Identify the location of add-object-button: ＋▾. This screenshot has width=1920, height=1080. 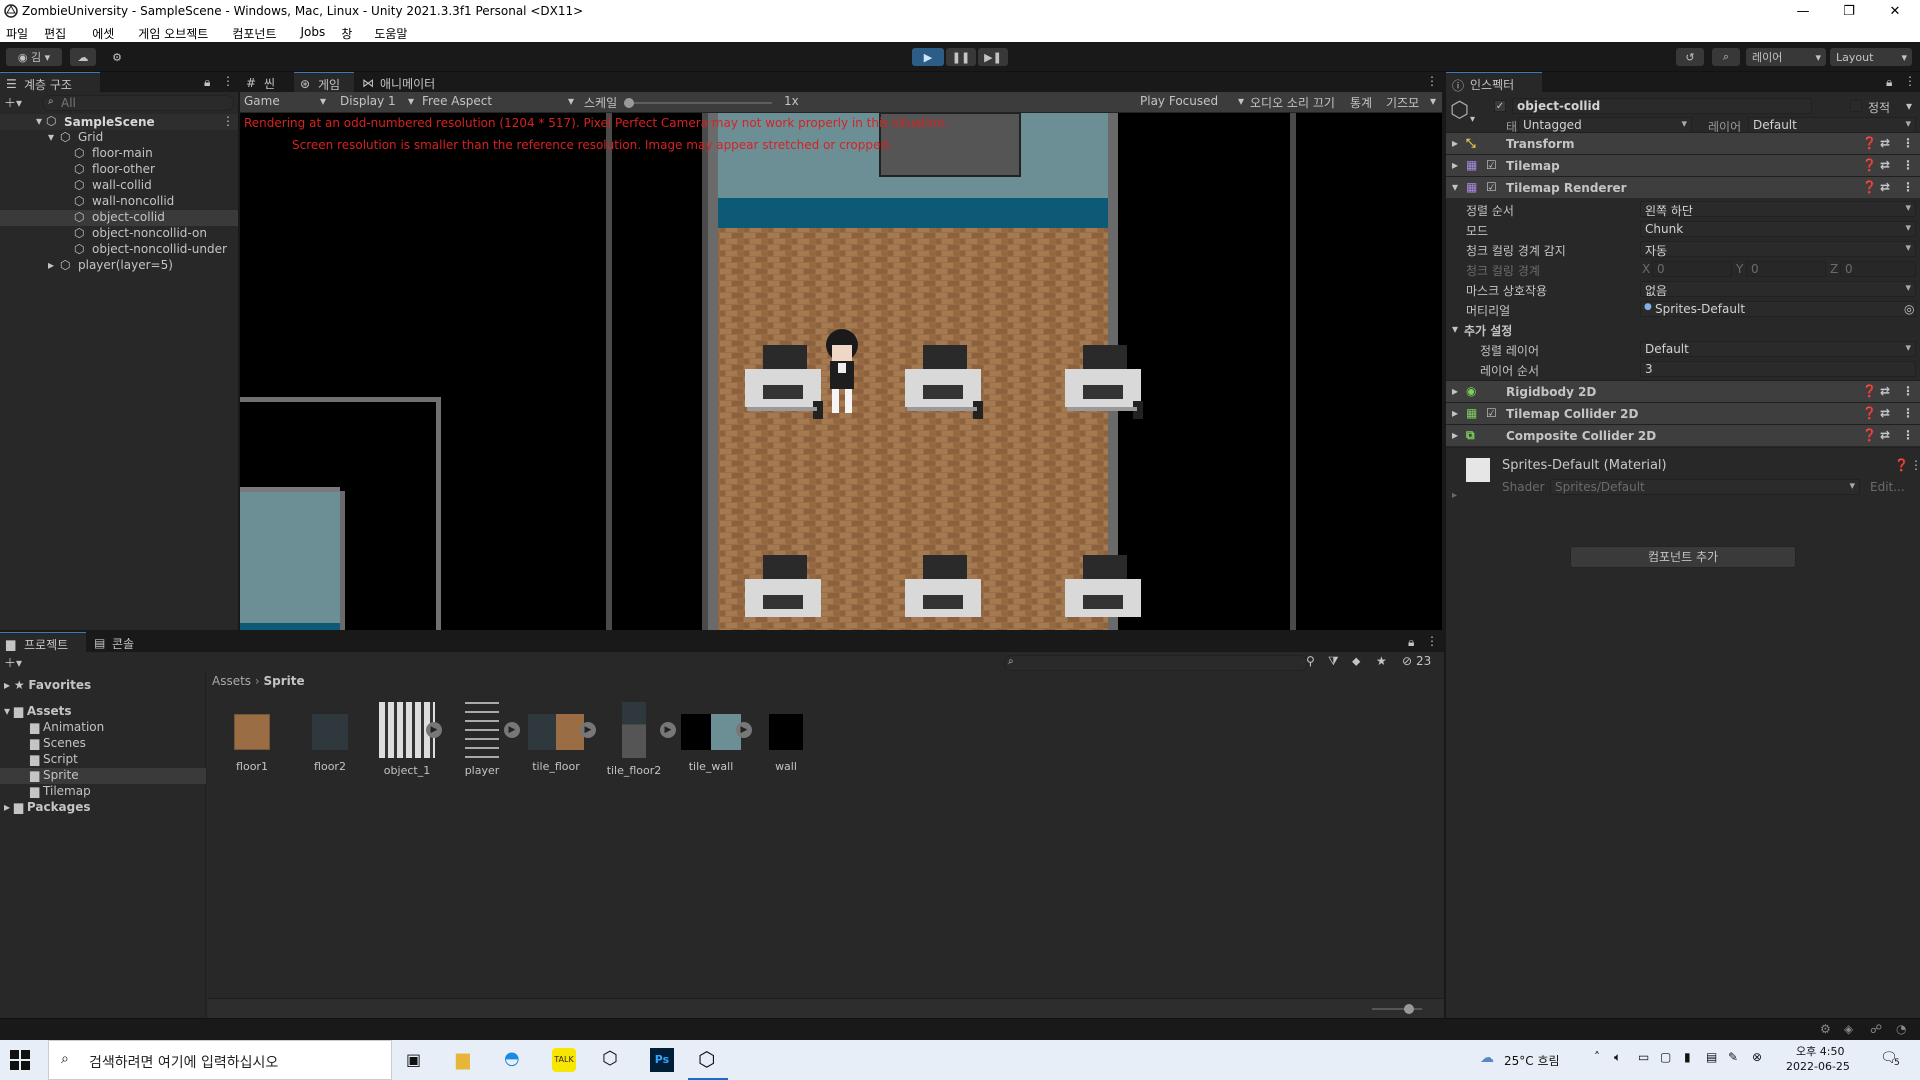
(22, 103).